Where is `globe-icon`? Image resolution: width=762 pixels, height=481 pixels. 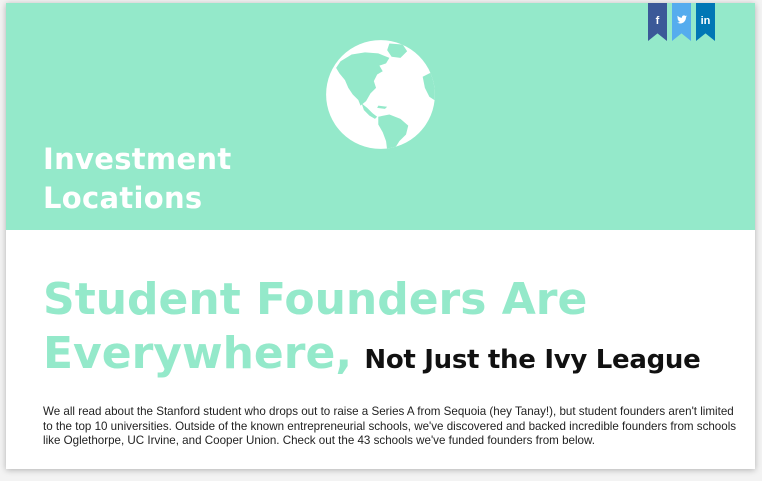
globe-icon is located at coordinates (380, 94).